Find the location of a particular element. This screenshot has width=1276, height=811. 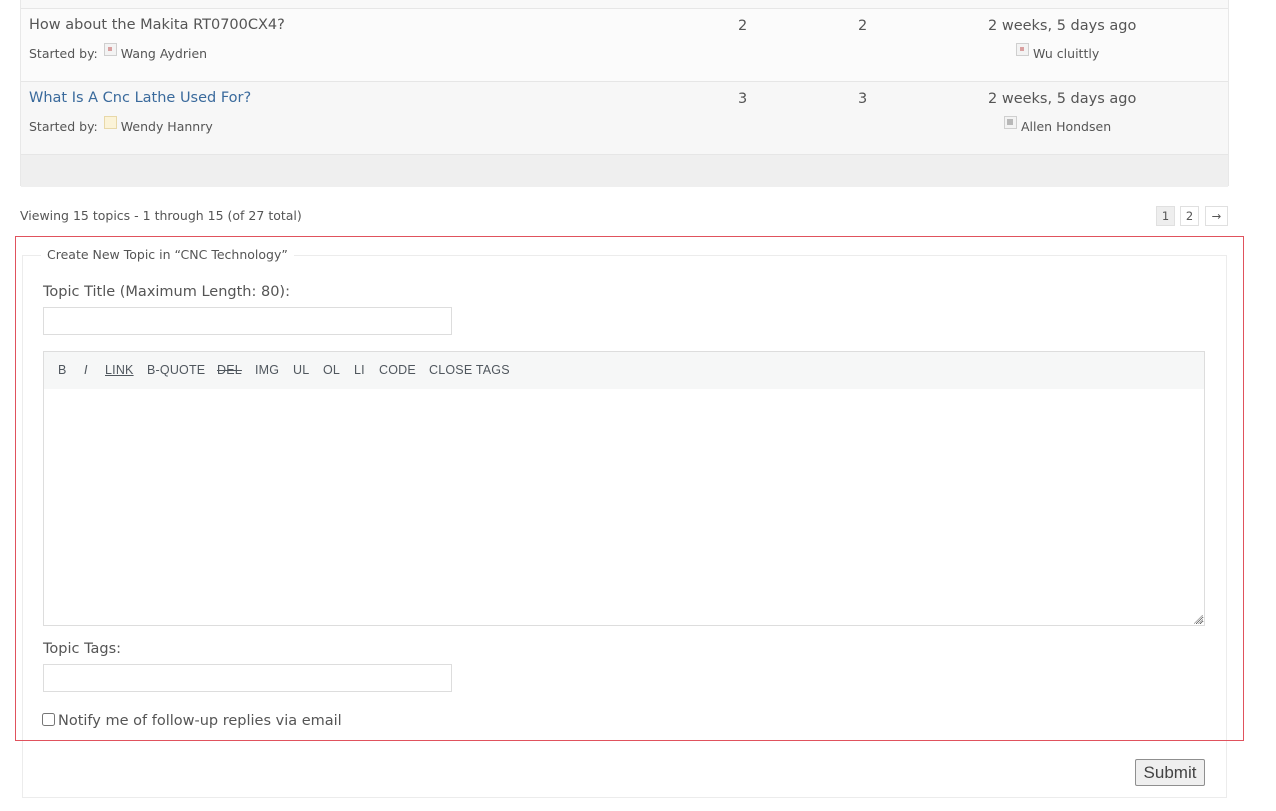

topic-started-by: Started by: Wang Aydrien is located at coordinates (118, 52).